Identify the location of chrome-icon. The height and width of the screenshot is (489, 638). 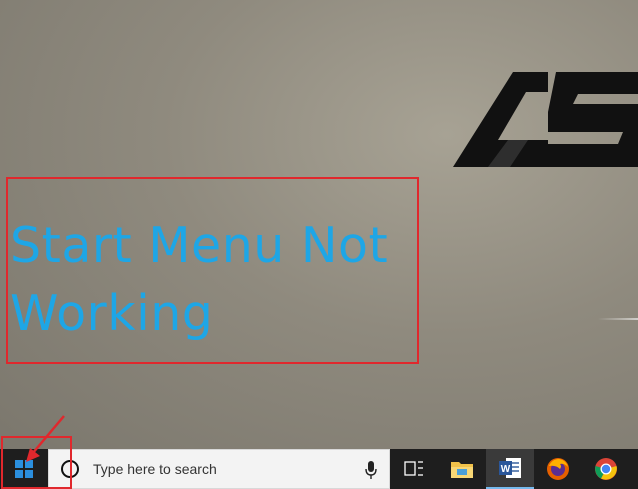
(606, 469).